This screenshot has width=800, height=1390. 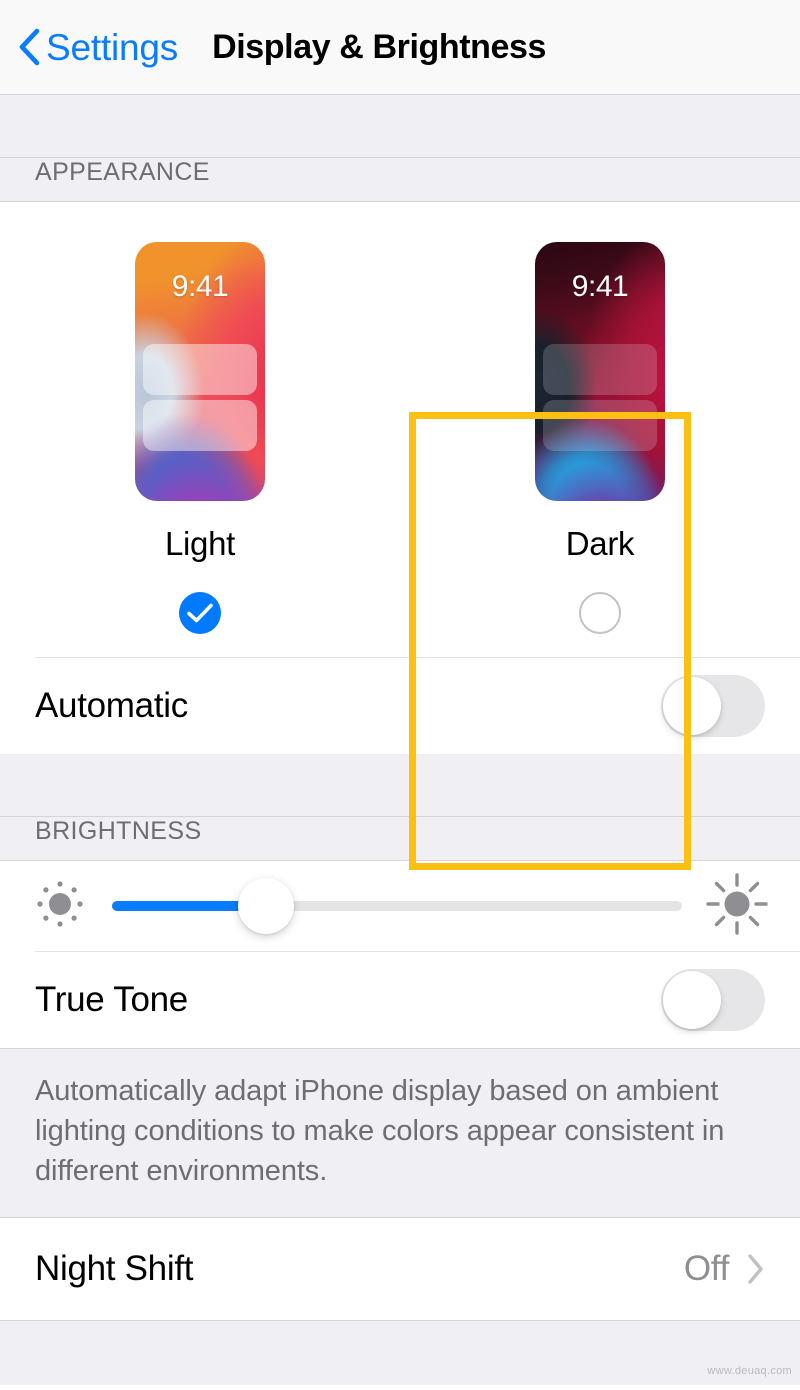 I want to click on brightness-slider, so click(x=397, y=906).